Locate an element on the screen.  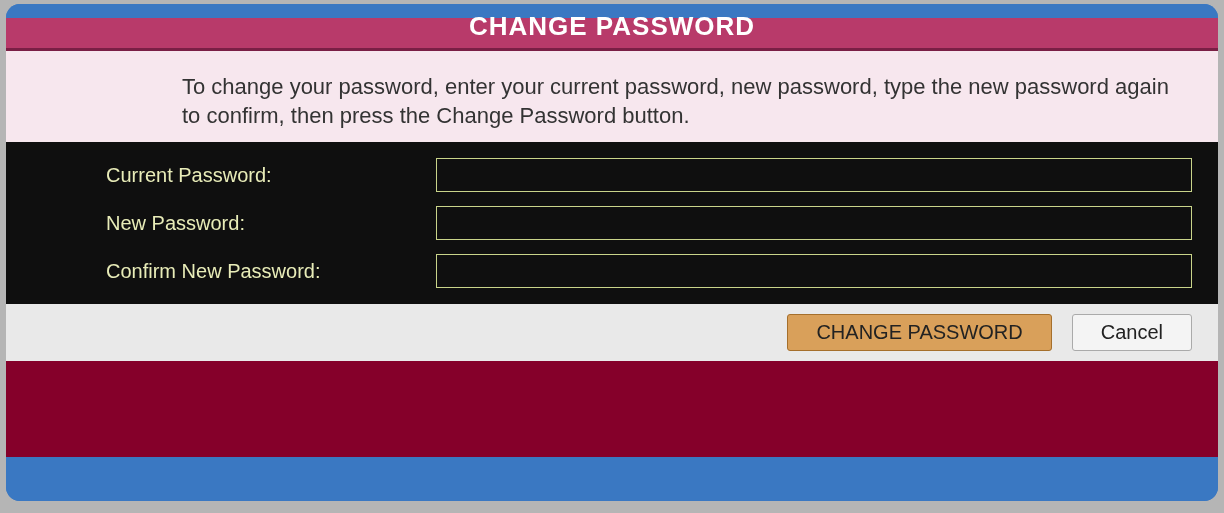
change-password-button: CHANGE PASSWORD is located at coordinates (919, 333).